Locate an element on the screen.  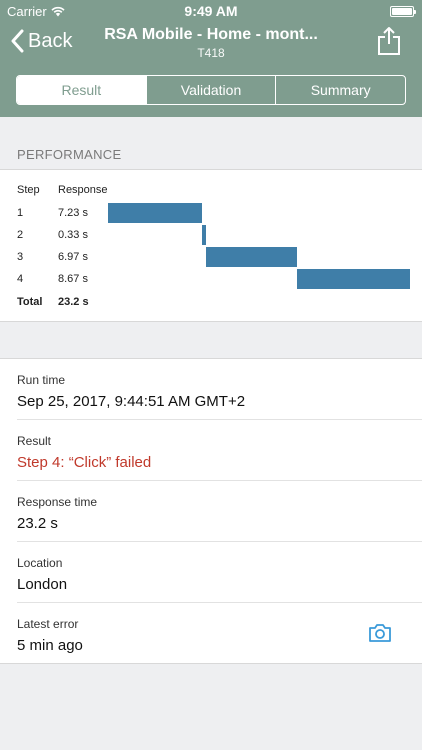
perf-total-row: Total 23.2 s is located at coordinates (211, 303).